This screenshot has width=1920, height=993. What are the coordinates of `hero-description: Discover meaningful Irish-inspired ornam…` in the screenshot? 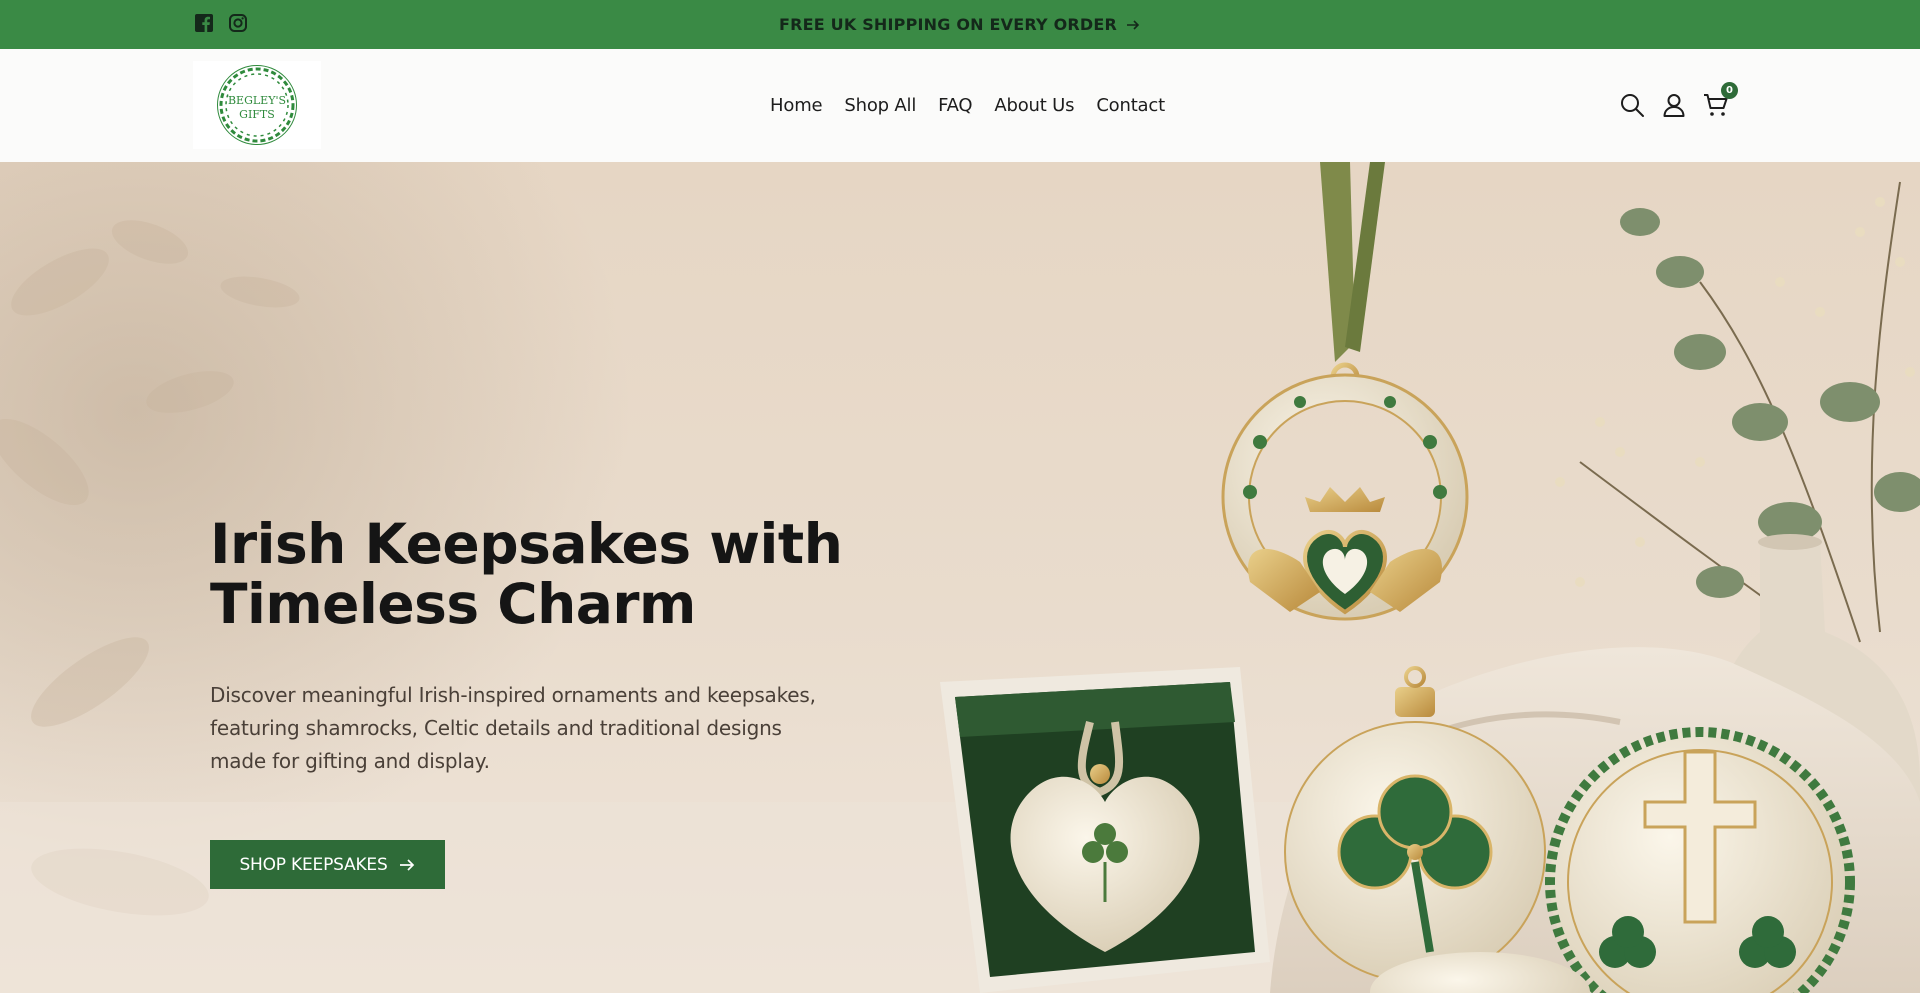 It's located at (513, 728).